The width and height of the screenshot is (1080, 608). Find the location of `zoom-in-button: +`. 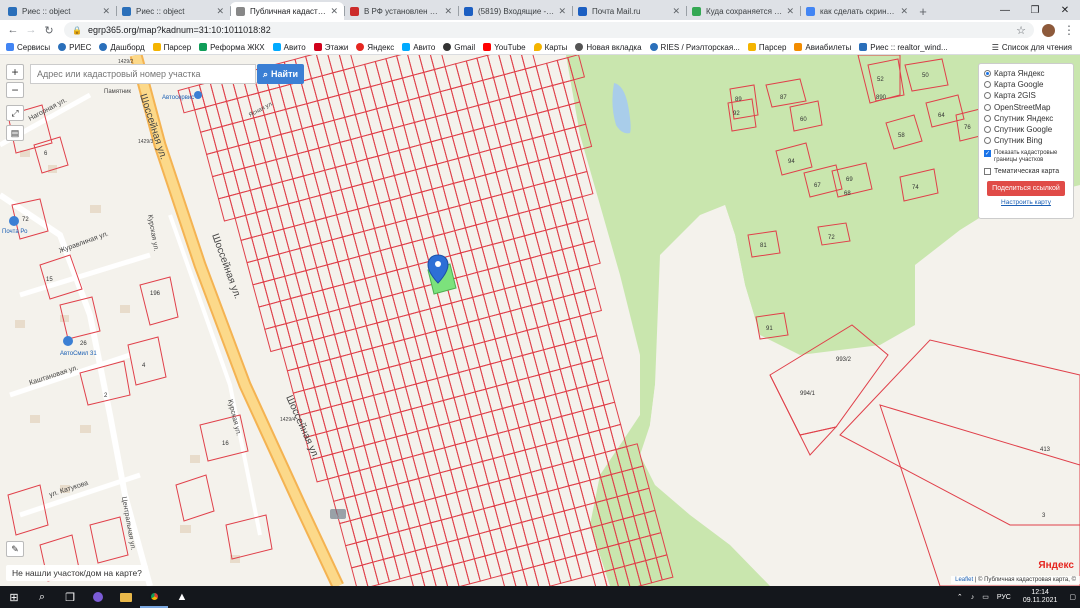

zoom-in-button: + is located at coordinates (15, 72).